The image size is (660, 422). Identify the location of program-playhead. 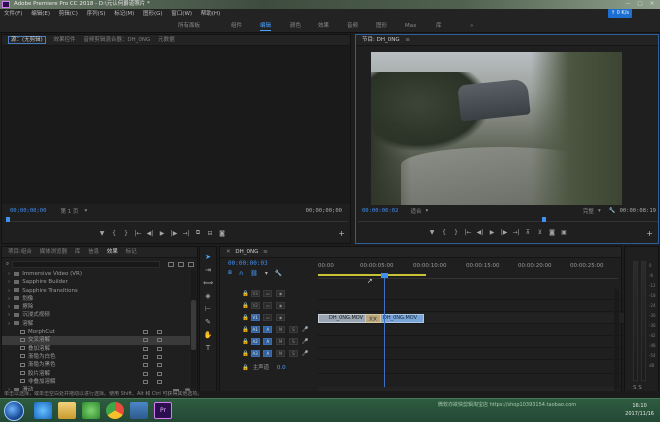
(544, 219).